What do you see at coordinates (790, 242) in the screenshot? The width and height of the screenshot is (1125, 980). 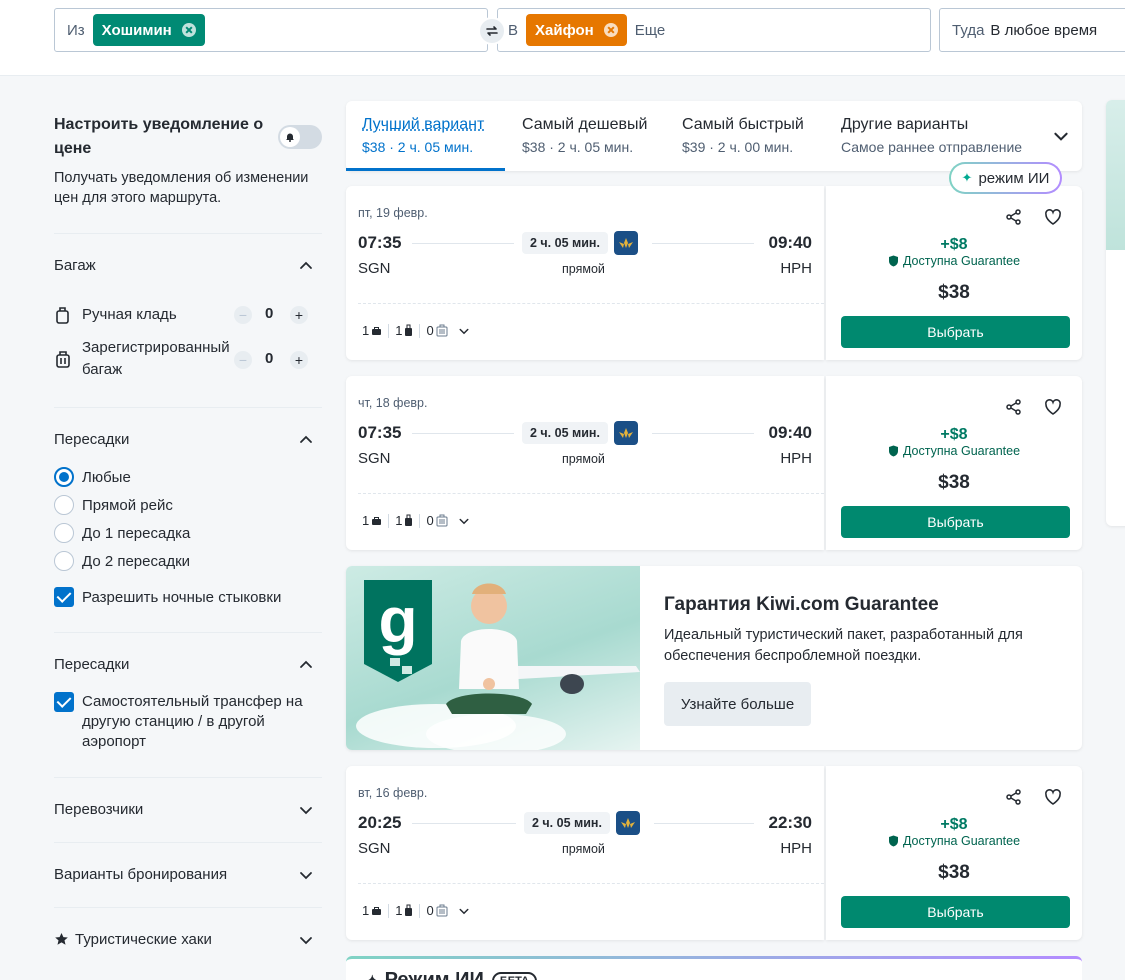 I see `arrival-time: 09:40` at bounding box center [790, 242].